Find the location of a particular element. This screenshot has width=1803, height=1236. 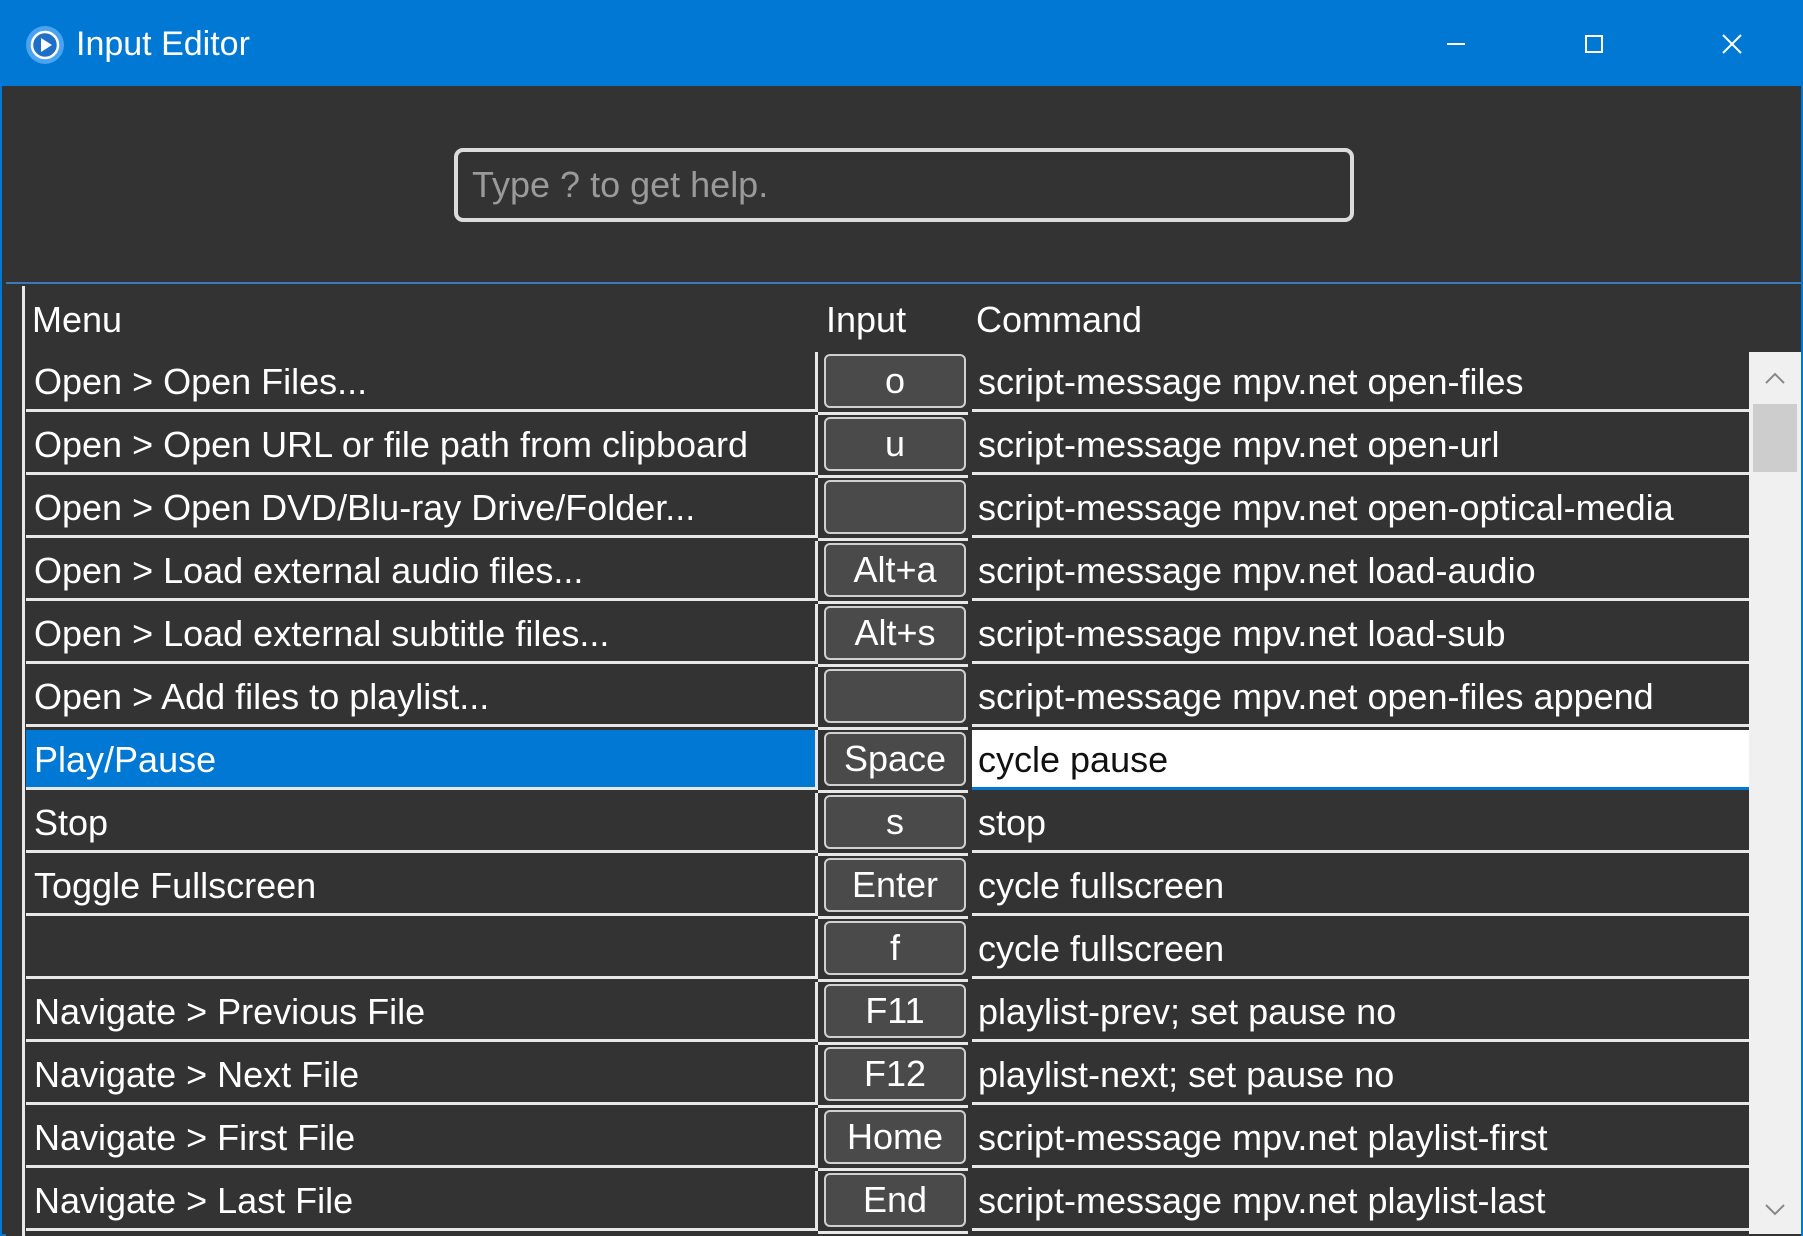

minimize-button is located at coordinates (1456, 44).